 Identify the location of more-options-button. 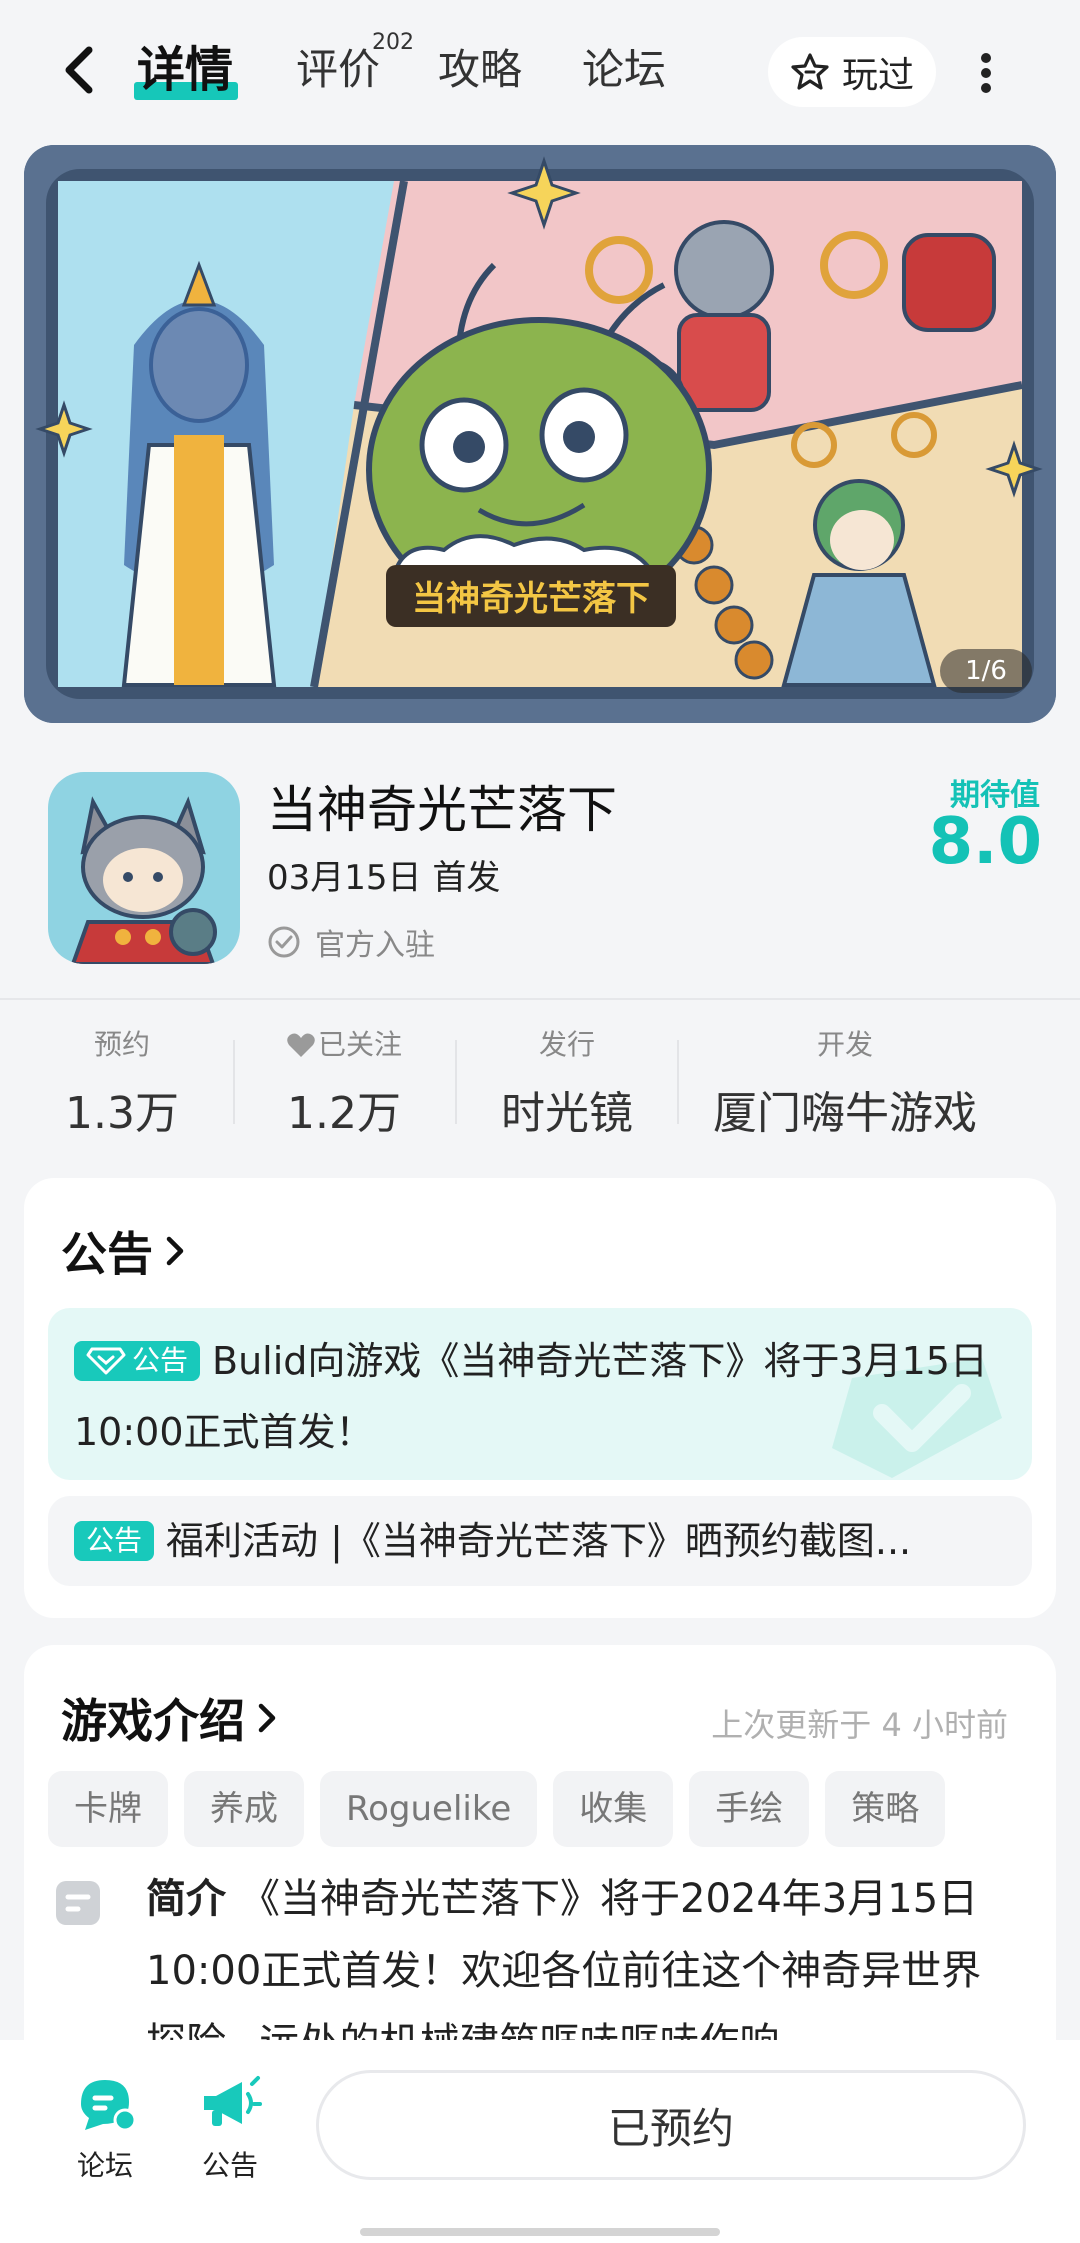
(986, 73).